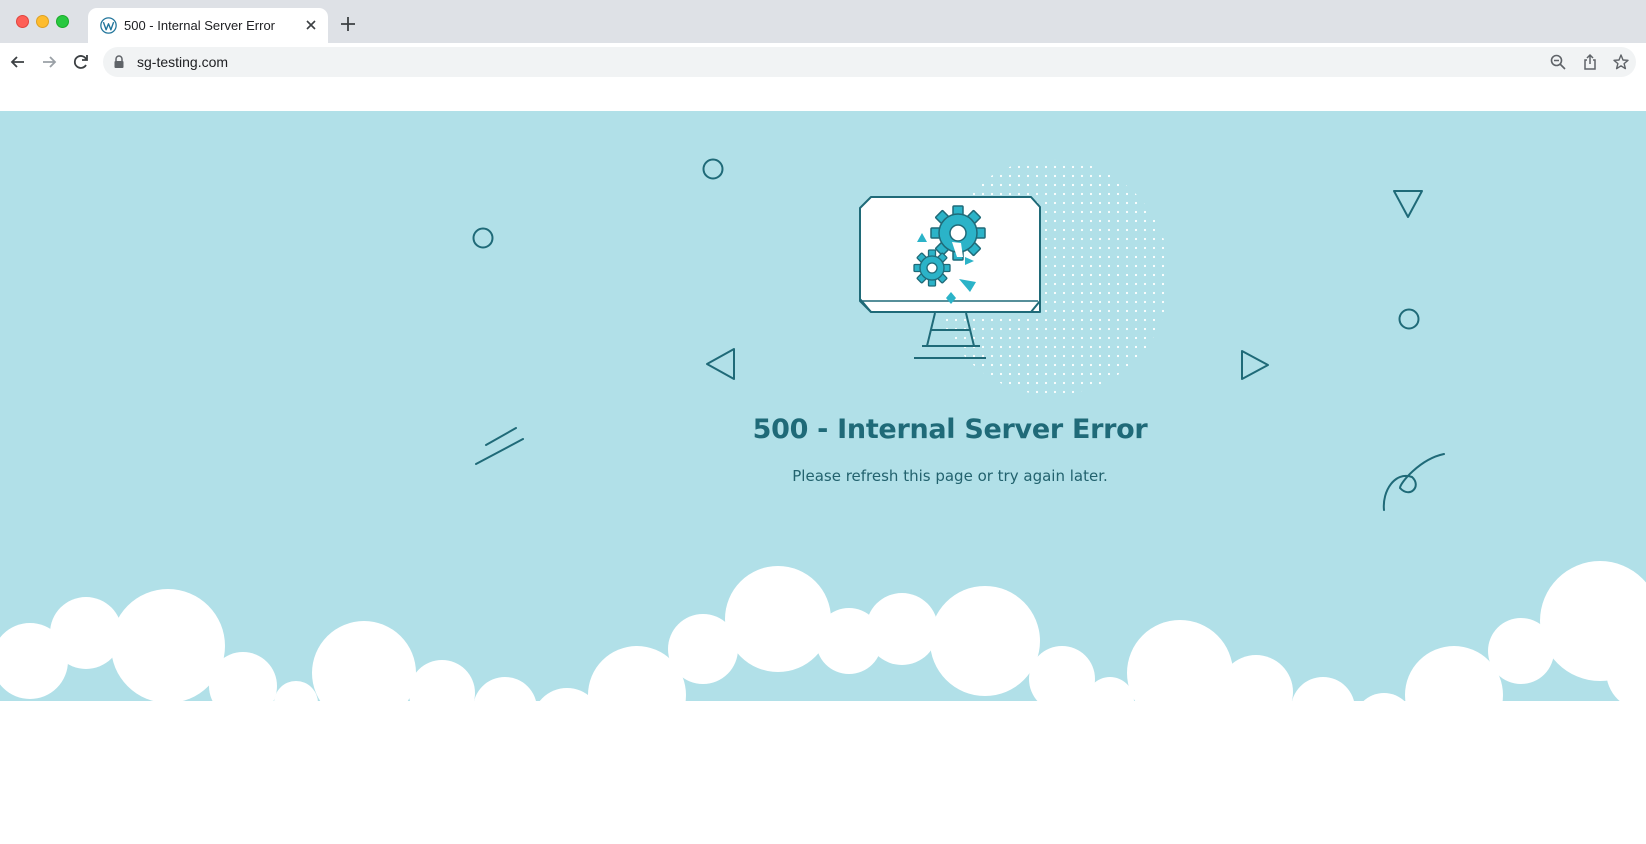  Describe the element at coordinates (1408, 204) in the screenshot. I see `triangle-down-icon` at that location.